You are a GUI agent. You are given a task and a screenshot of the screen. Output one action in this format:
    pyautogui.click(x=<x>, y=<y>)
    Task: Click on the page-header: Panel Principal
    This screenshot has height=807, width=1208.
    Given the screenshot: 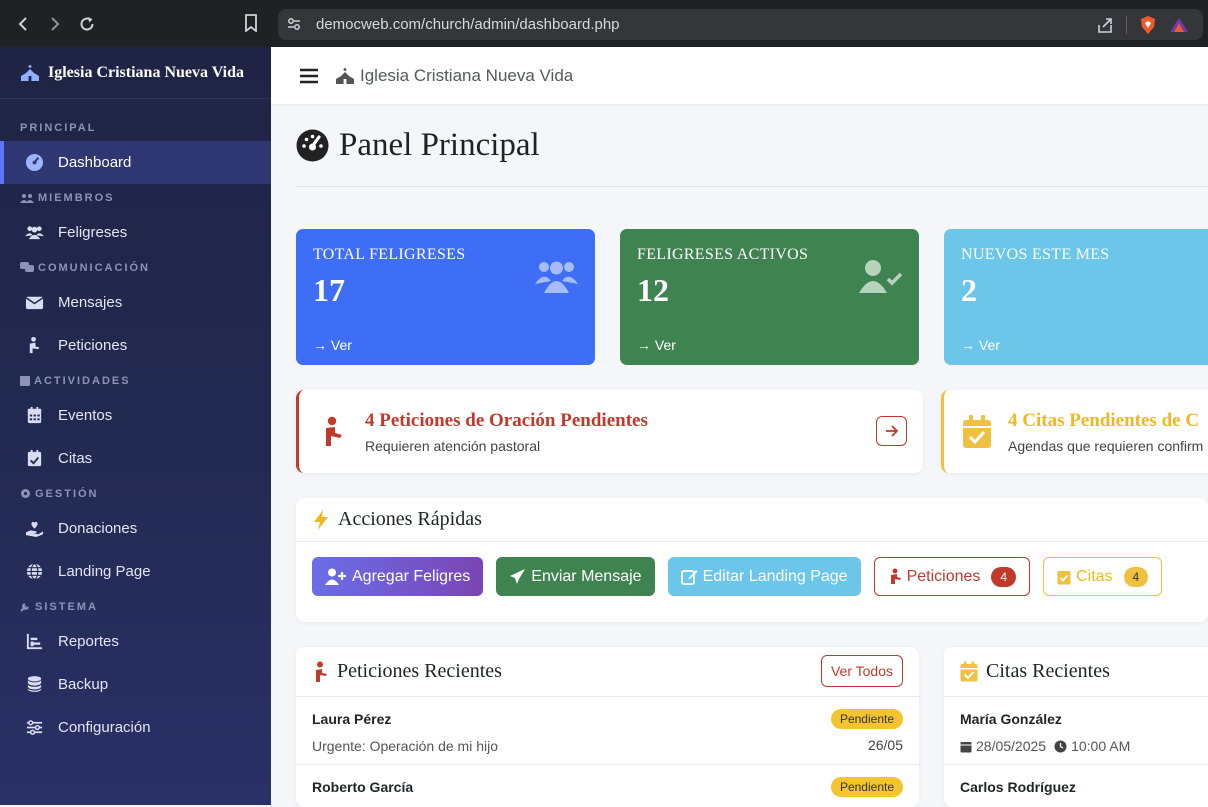 What is the action you would take?
    pyautogui.click(x=752, y=145)
    